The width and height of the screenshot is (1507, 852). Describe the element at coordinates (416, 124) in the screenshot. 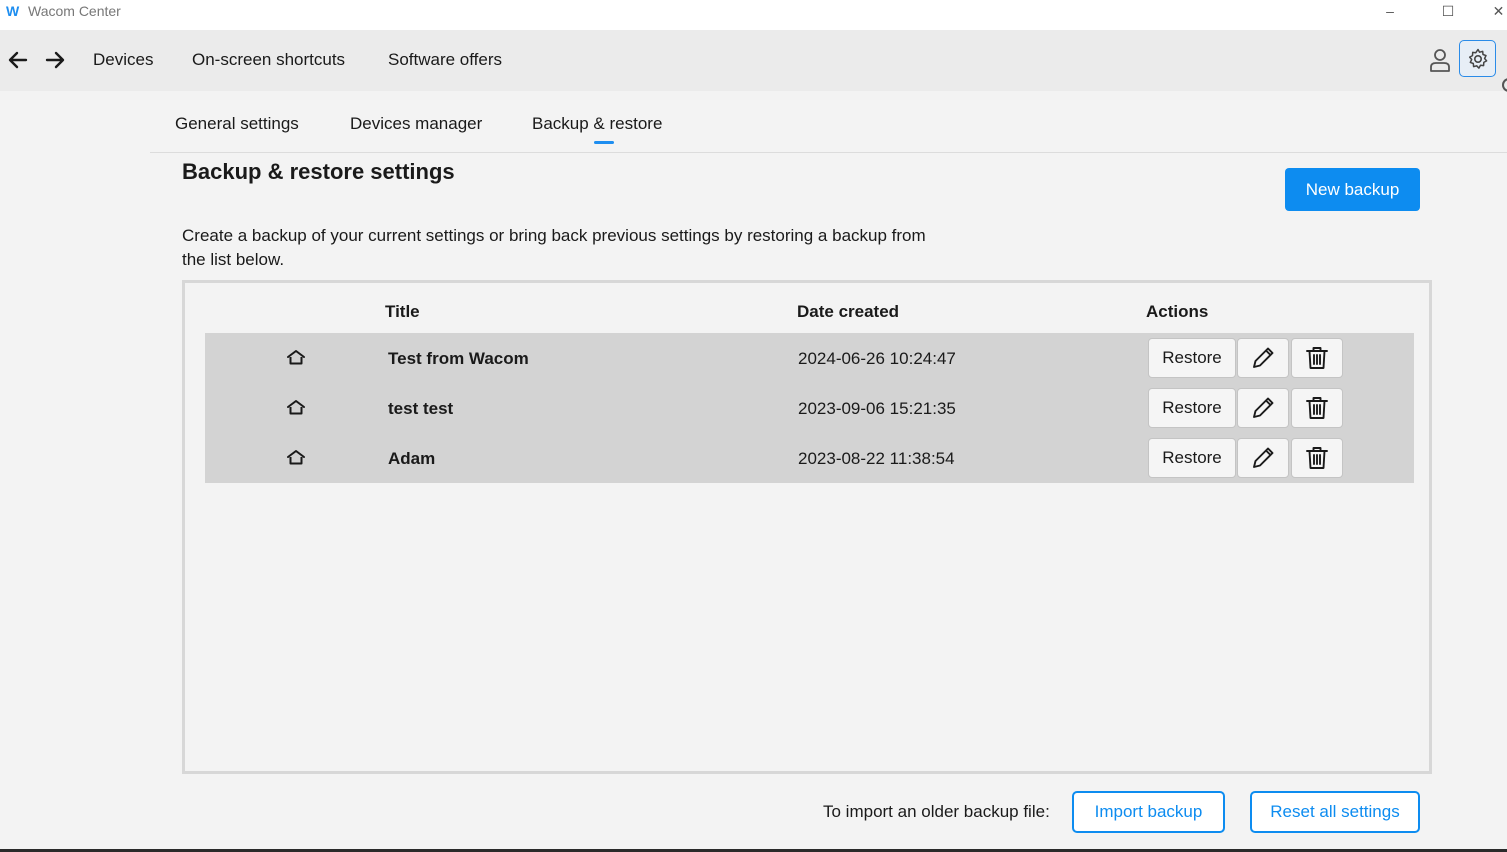

I see `tab-devices-manager: Devices manager` at that location.